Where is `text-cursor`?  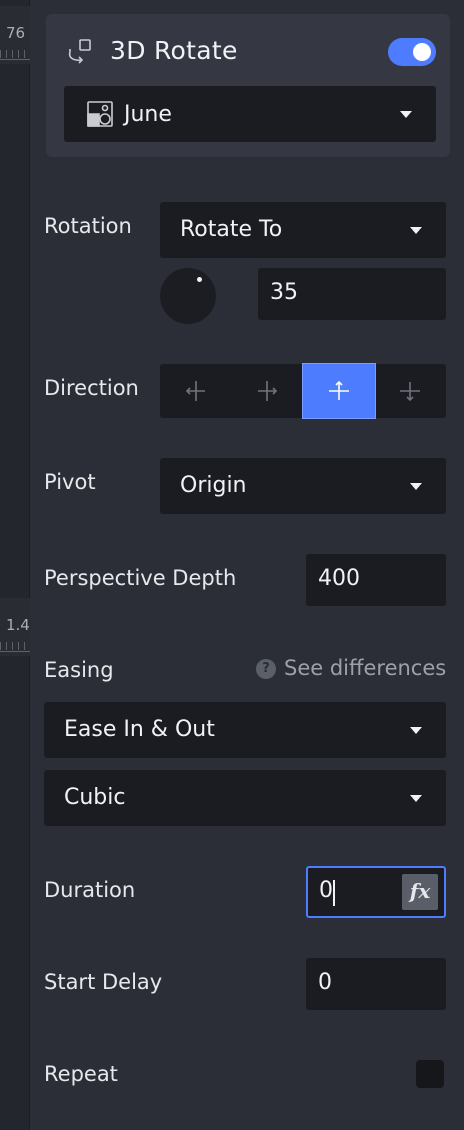 text-cursor is located at coordinates (334, 893).